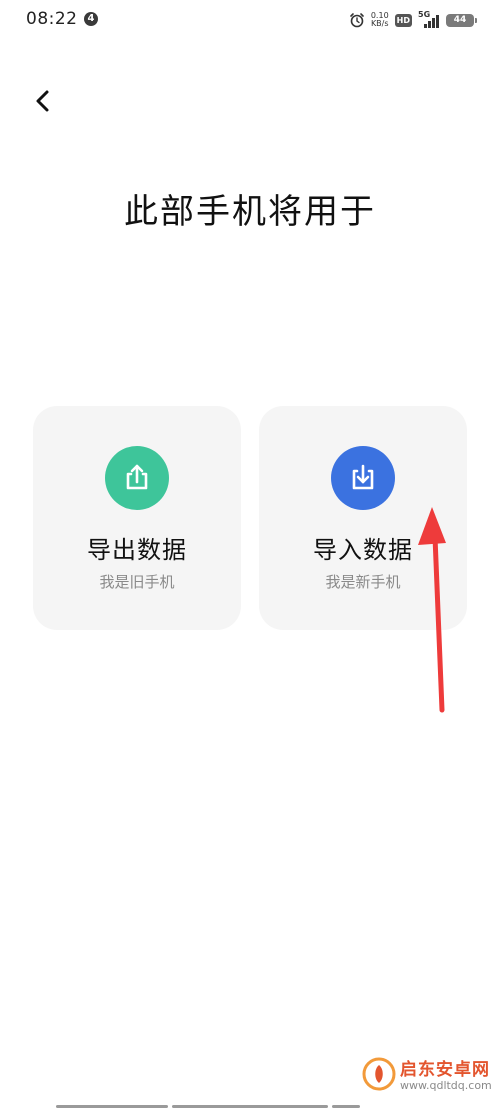 This screenshot has height=1111, width=500. What do you see at coordinates (363, 518) in the screenshot?
I see `import-data-card: 导入数据 我是新手机` at bounding box center [363, 518].